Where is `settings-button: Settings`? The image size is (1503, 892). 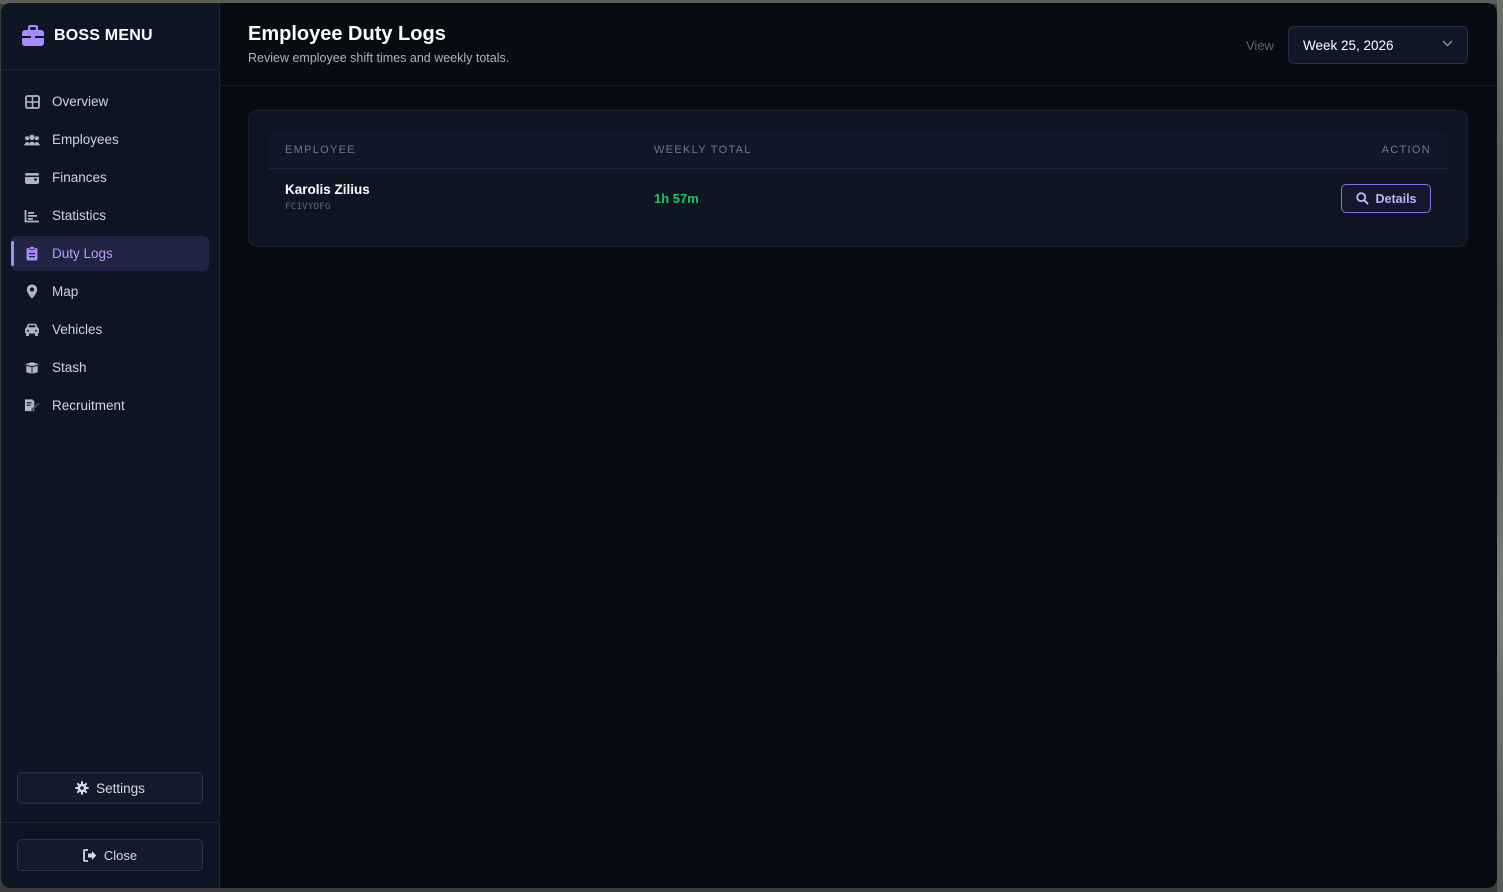 settings-button: Settings is located at coordinates (110, 788).